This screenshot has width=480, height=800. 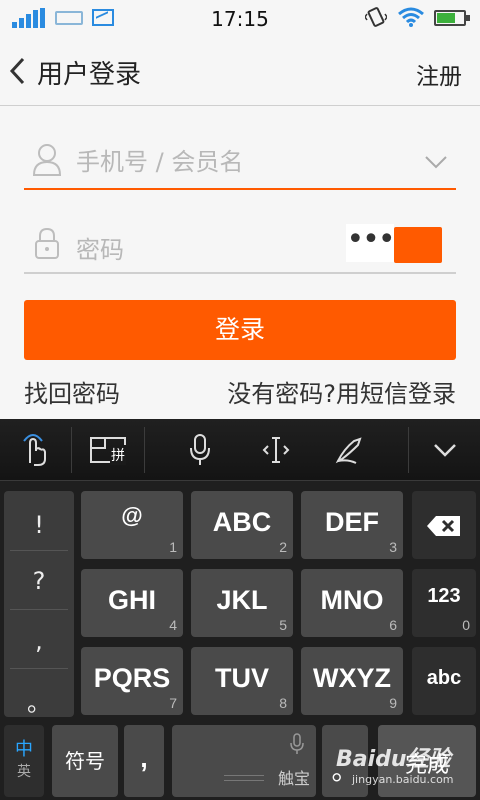 What do you see at coordinates (85, 761) in the screenshot?
I see `symbol-key: 符号` at bounding box center [85, 761].